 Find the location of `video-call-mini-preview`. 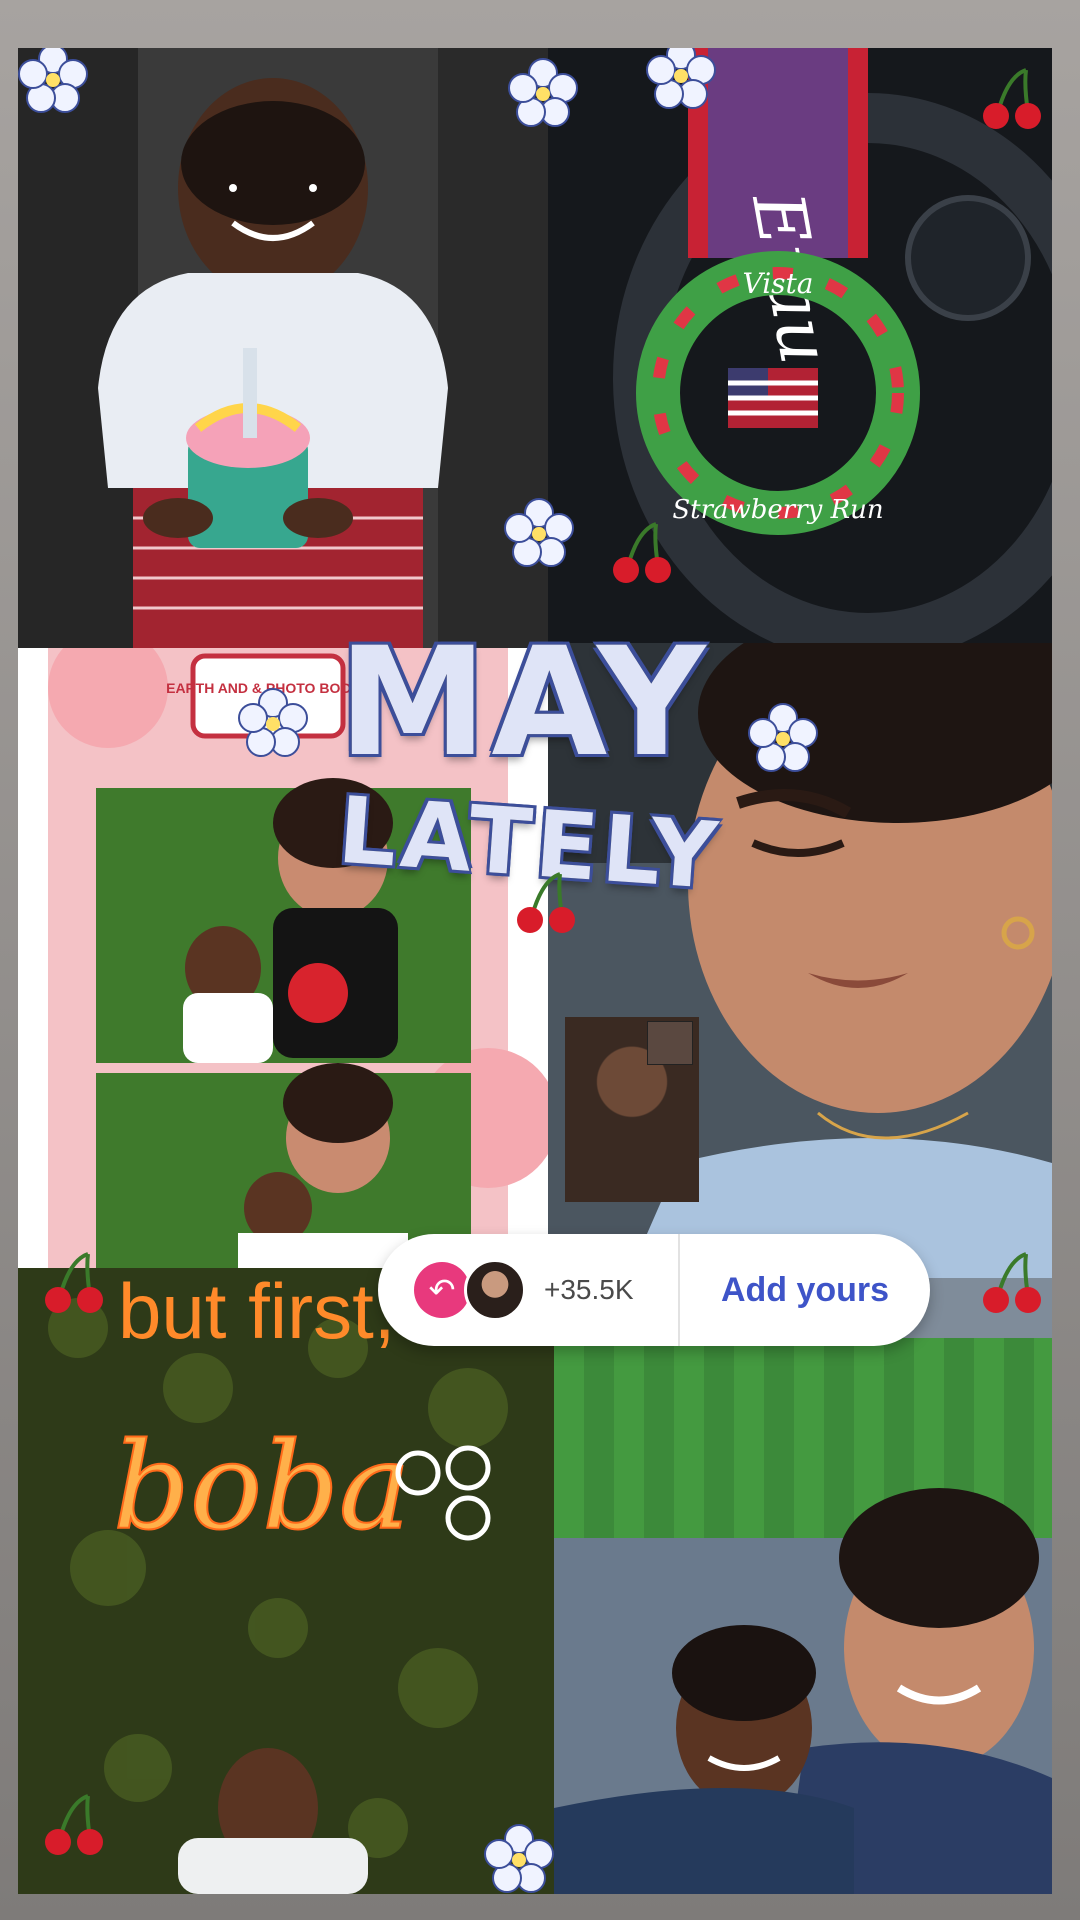

video-call-mini-preview is located at coordinates (670, 1043).